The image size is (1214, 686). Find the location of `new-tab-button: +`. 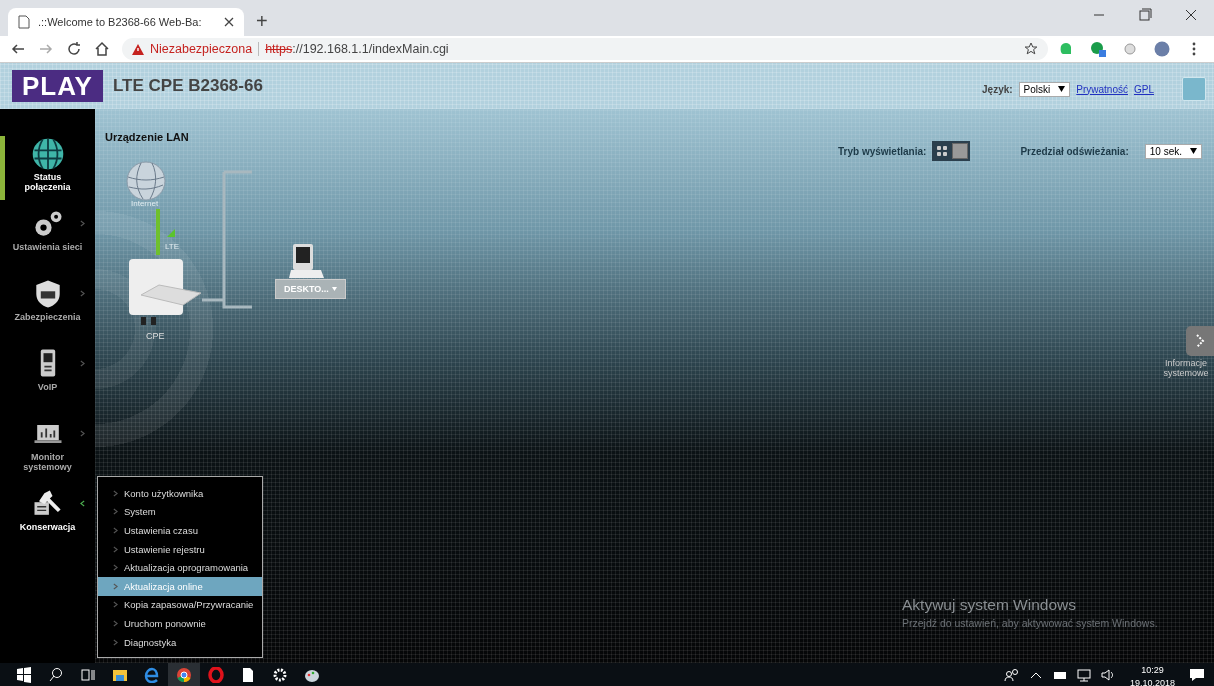

new-tab-button: + is located at coordinates (262, 21).